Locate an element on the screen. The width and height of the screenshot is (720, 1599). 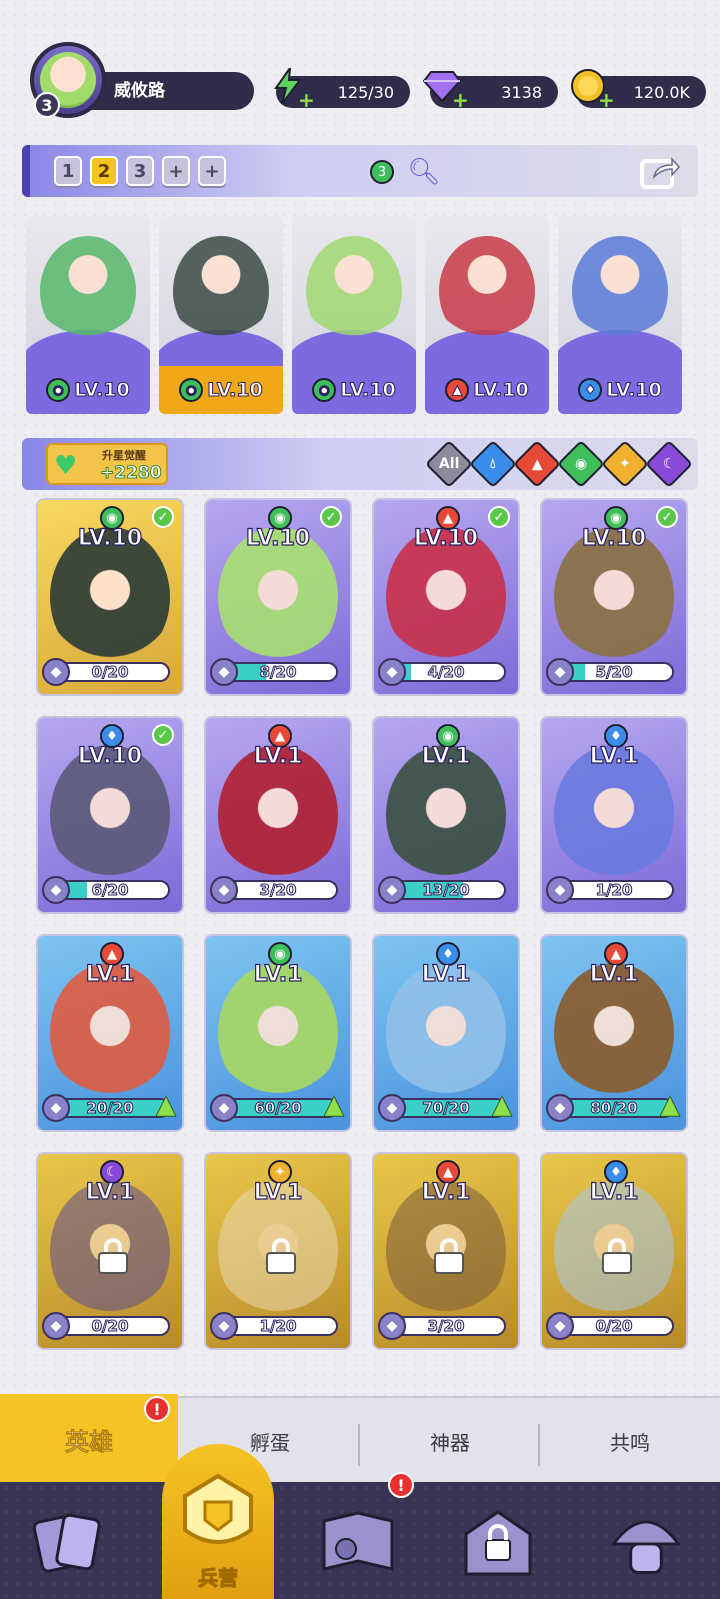
hero-card: ◉ ✓ LV.10 ◆ 5/20 is located at coordinates (614, 597).